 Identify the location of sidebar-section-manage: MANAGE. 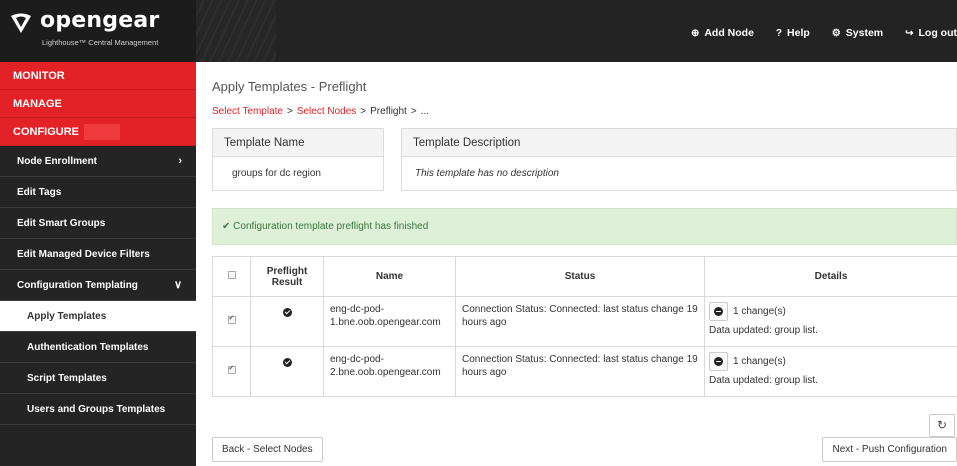
(98, 104).